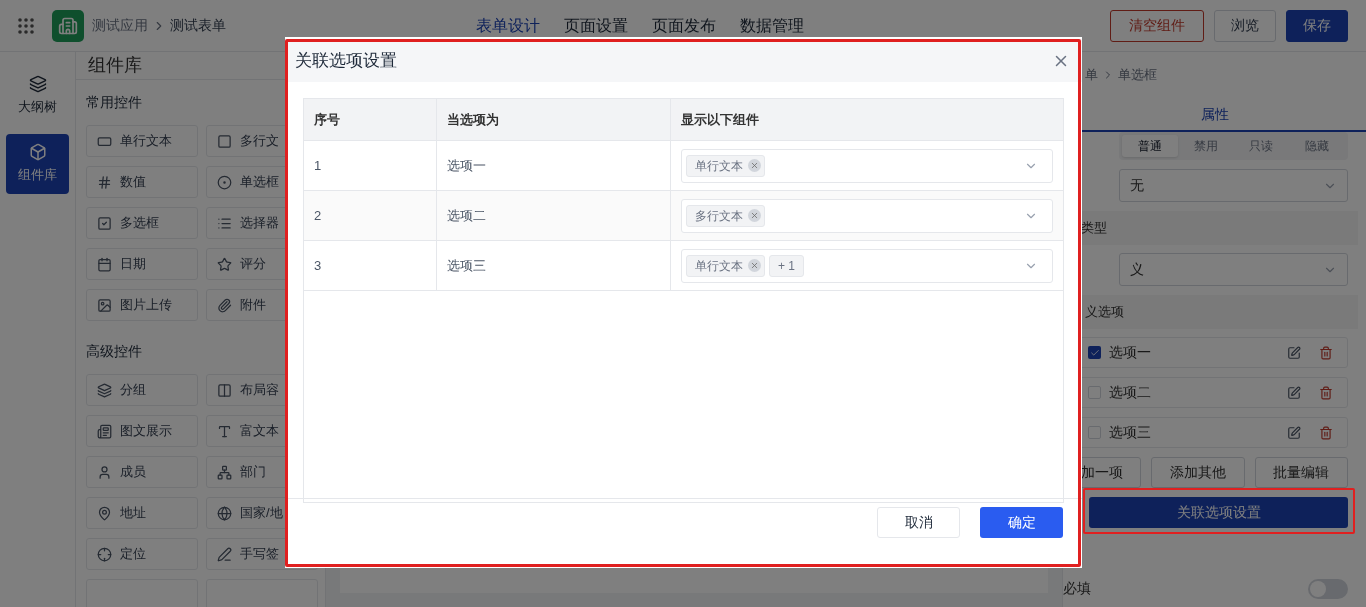 This screenshot has width=1366, height=607. Describe the element at coordinates (1317, 146) in the screenshot. I see `segment-tab: 隐藏` at that location.